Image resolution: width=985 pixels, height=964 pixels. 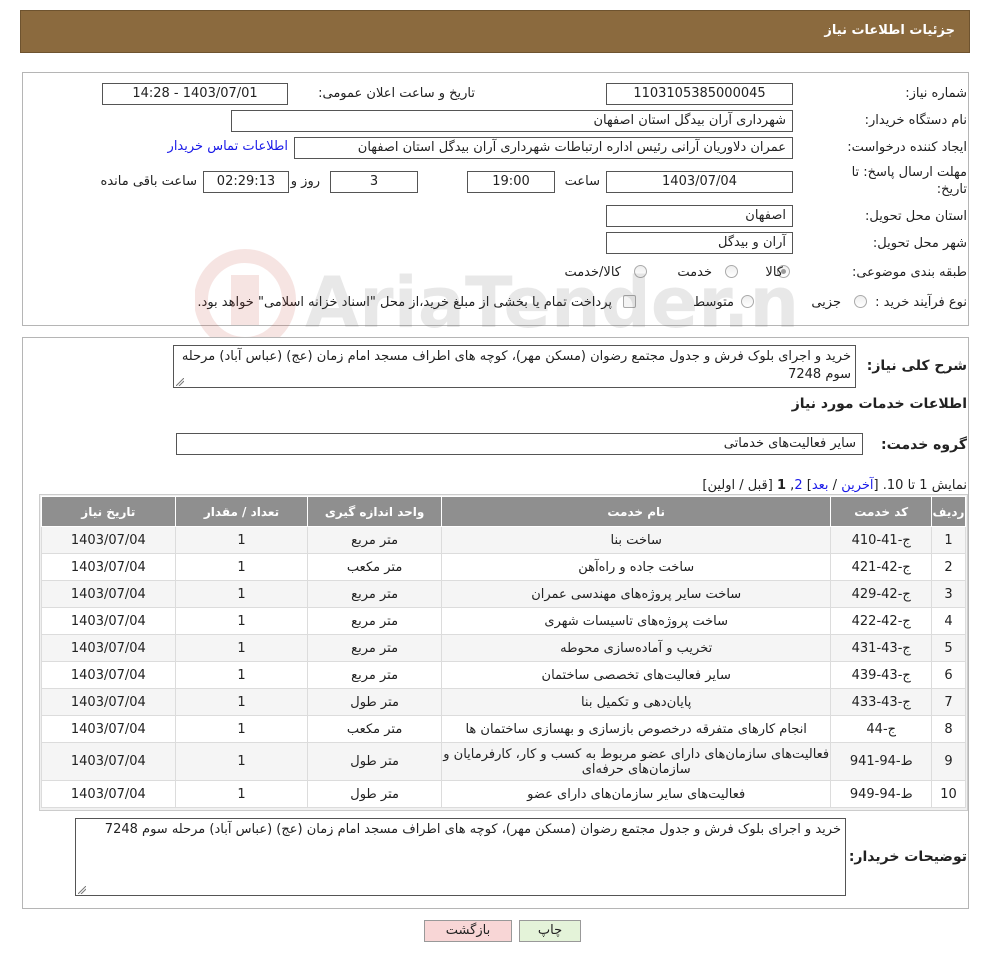 I want to click on col-unit: واحد اندازه گیری, so click(x=374, y=511).